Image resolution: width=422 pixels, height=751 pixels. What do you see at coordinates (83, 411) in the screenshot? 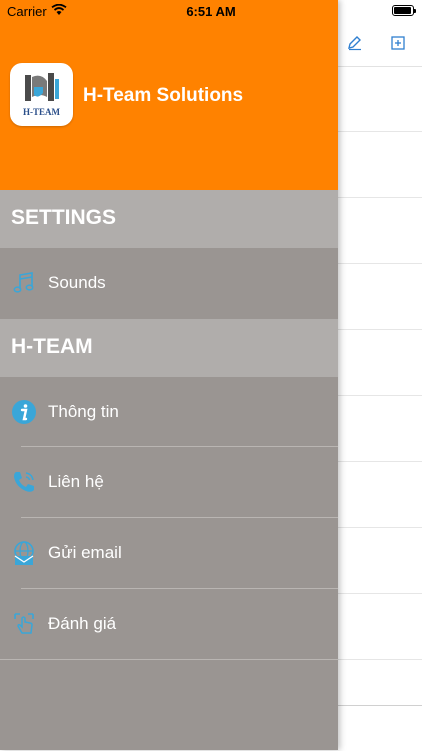
I see `menu-item-label: Thông tin` at bounding box center [83, 411].